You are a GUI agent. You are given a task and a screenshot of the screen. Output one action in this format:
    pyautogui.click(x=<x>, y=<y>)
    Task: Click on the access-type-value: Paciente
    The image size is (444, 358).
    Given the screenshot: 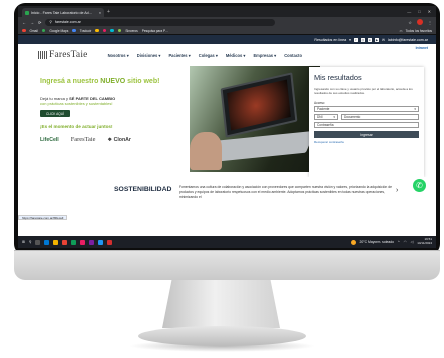 What is the action you would take?
    pyautogui.click(x=323, y=109)
    